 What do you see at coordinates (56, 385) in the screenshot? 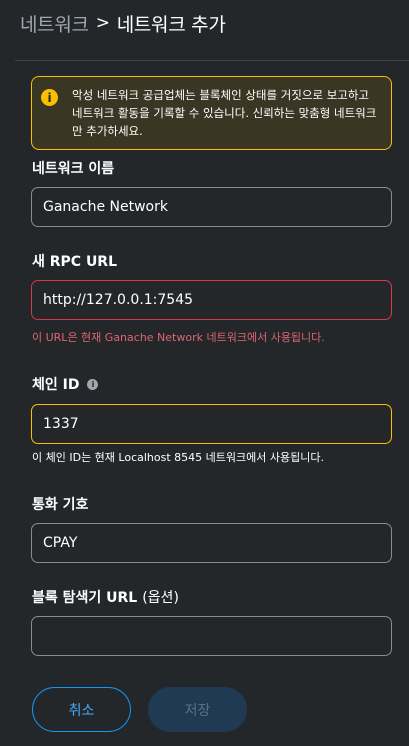
I see `chain-id-label-text: 체인 ID` at bounding box center [56, 385].